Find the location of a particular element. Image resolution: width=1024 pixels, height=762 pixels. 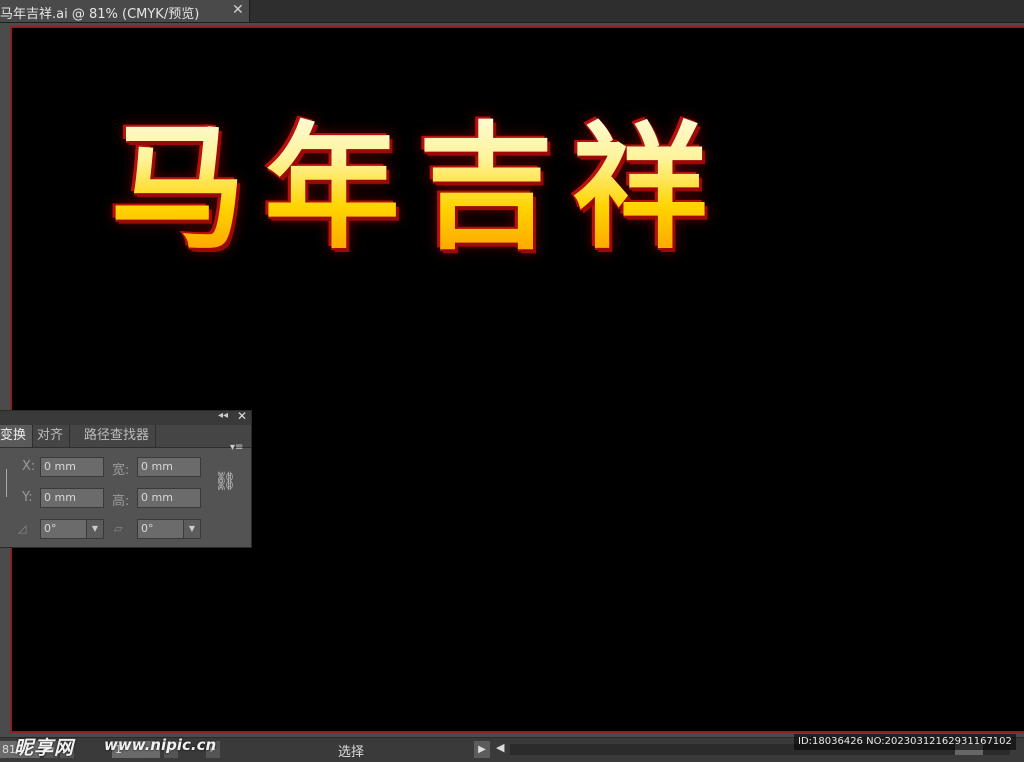

watermark-logo: 昵享网 is located at coordinates (44, 748).